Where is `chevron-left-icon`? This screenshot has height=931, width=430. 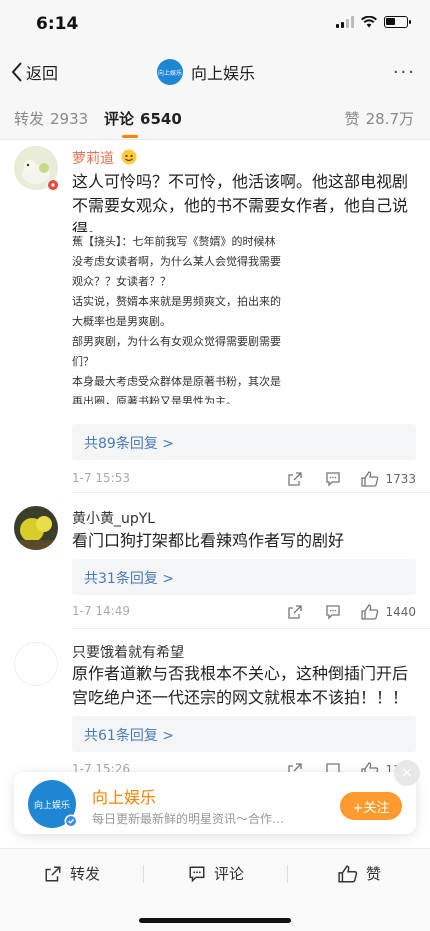 chevron-left-icon is located at coordinates (16, 72).